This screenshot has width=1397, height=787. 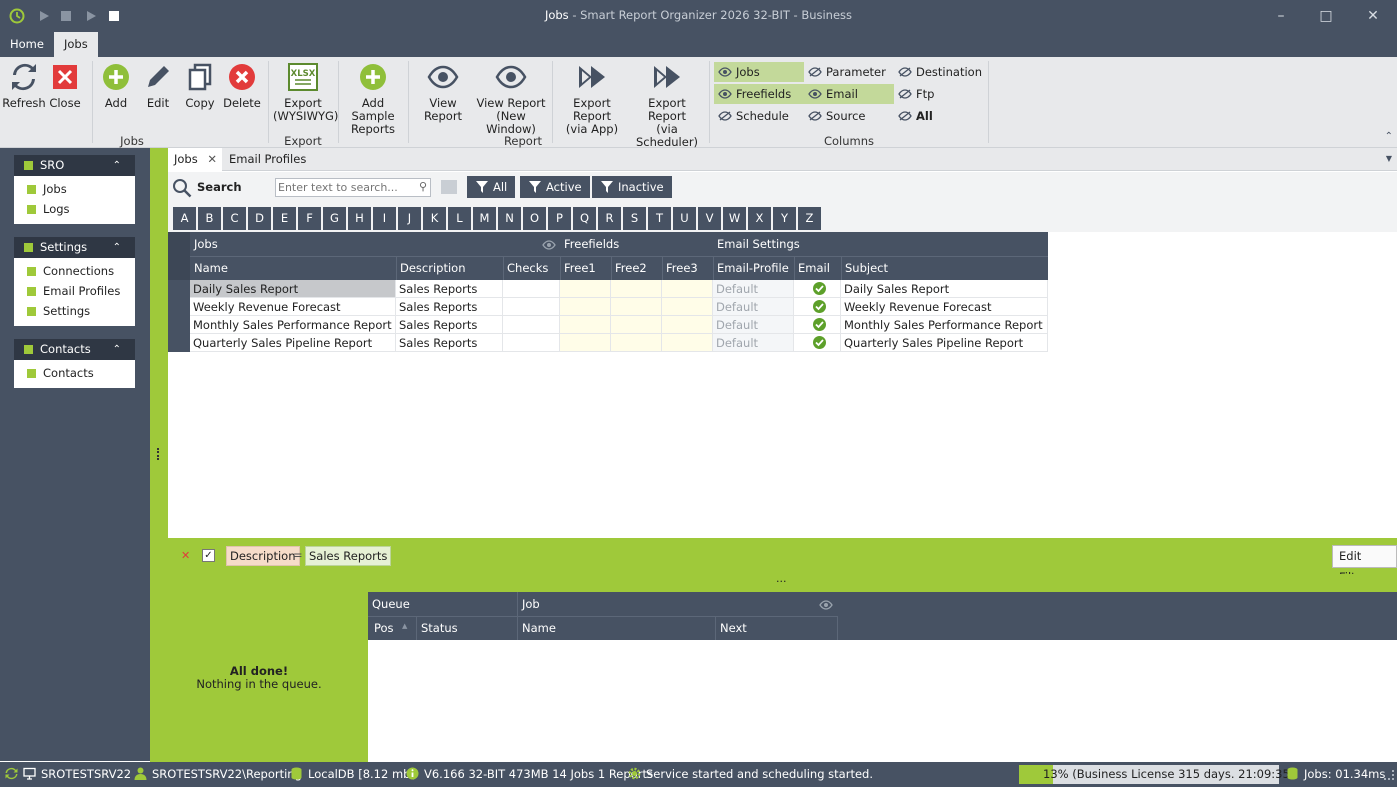 What do you see at coordinates (382, 628) in the screenshot?
I see `column-header-pos: Pos` at bounding box center [382, 628].